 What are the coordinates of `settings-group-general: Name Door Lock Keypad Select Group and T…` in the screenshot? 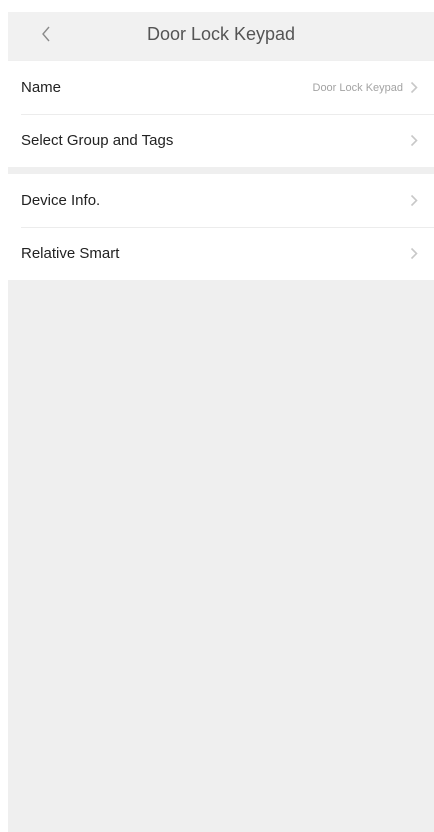 It's located at (221, 114).